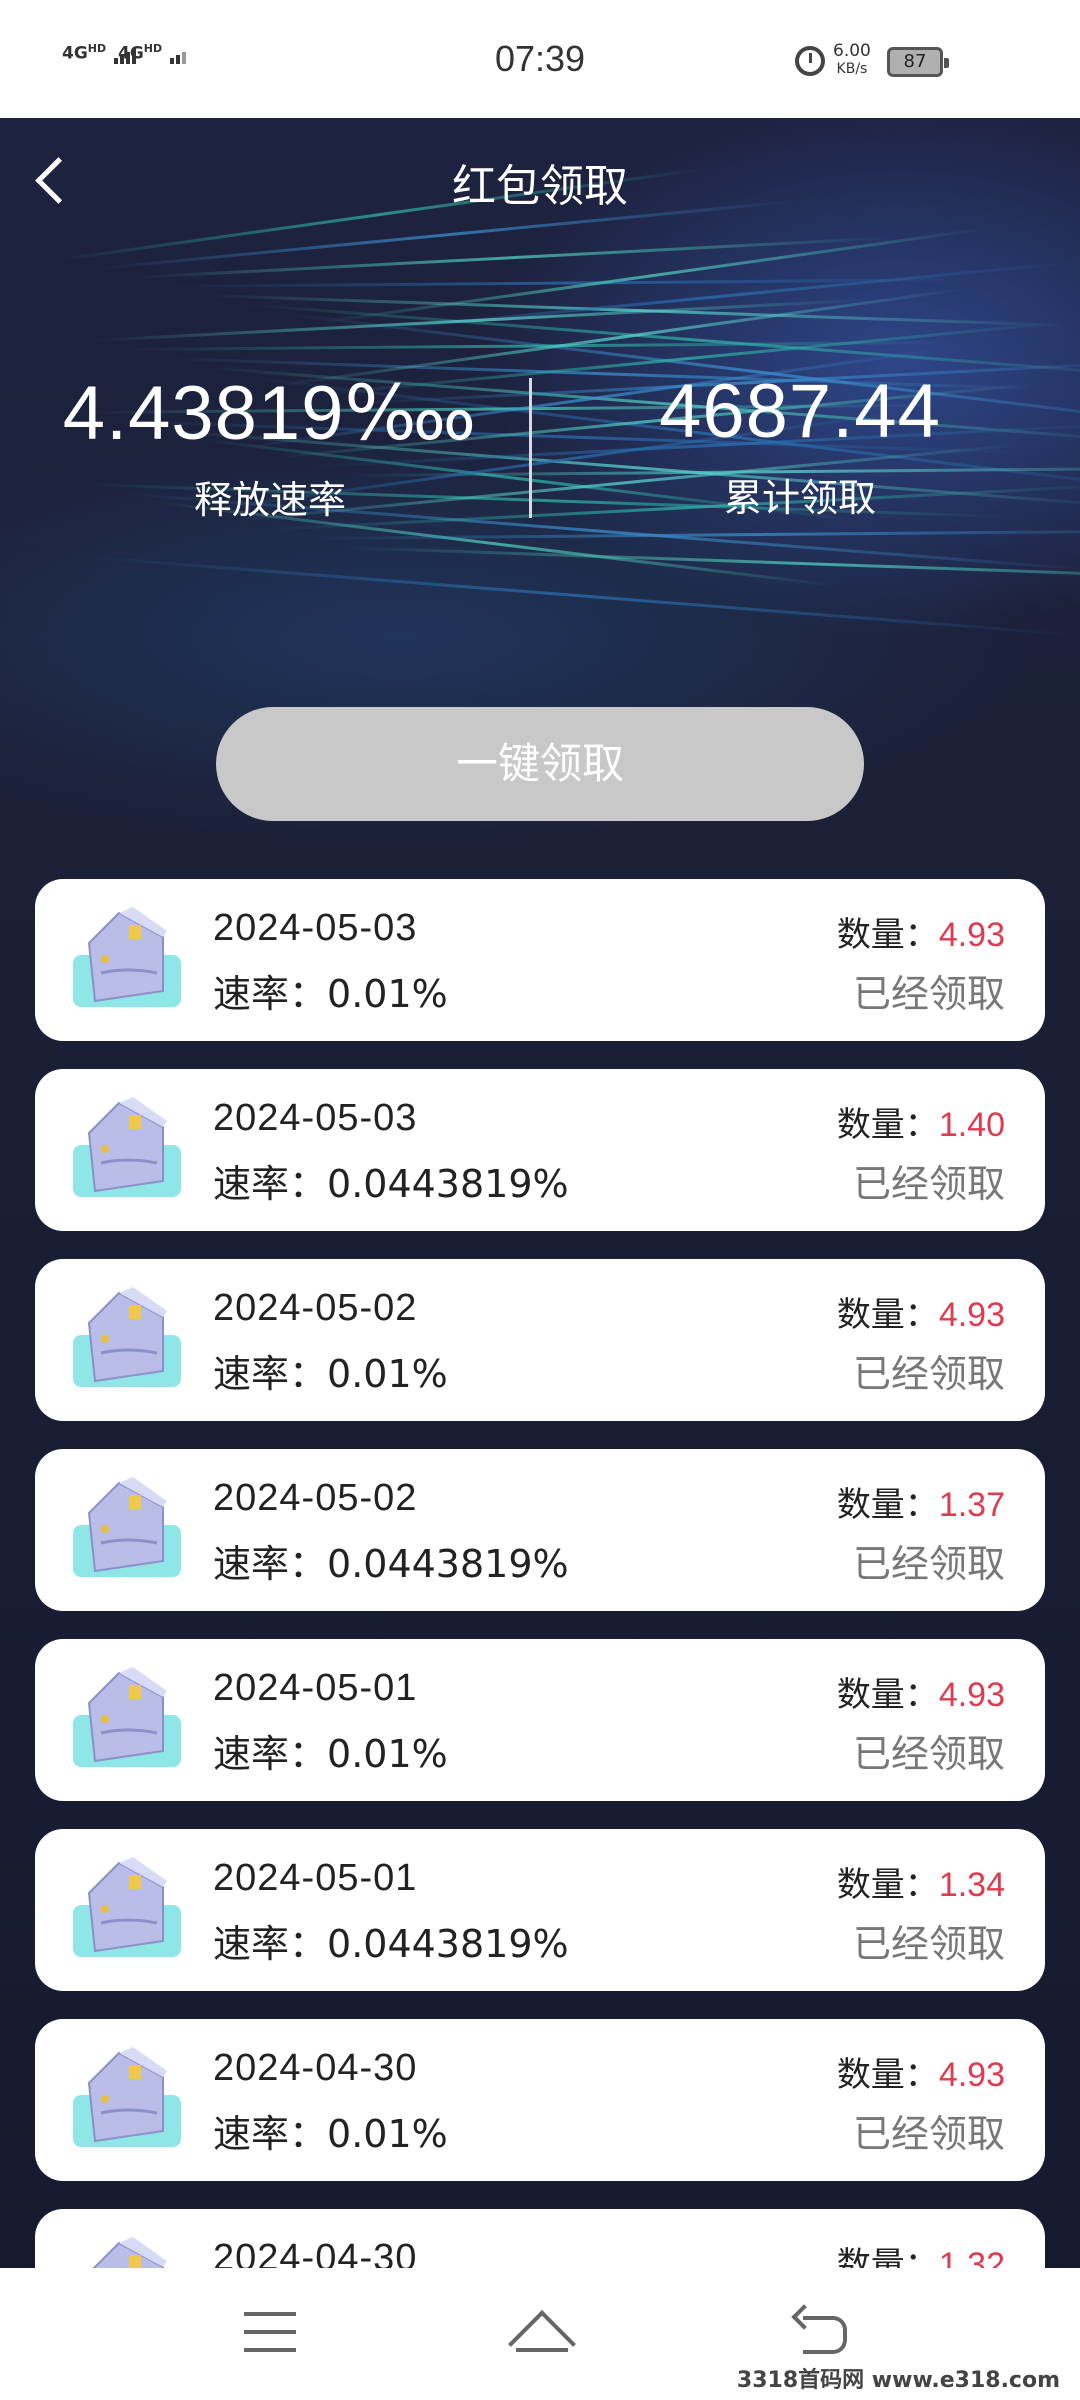  What do you see at coordinates (540, 59) in the screenshot?
I see `status-bar: 4GHD 4GHD 07:39 6.00 KB/s 87` at bounding box center [540, 59].